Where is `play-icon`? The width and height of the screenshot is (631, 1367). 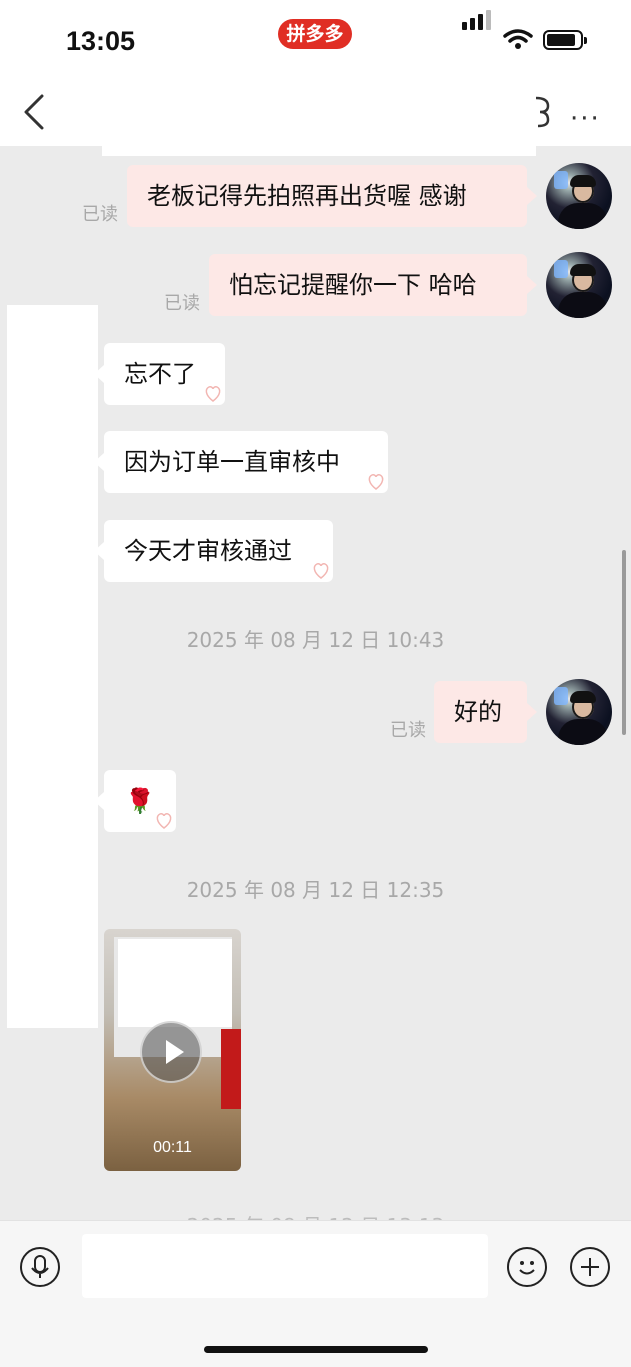
play-icon is located at coordinates (171, 1052).